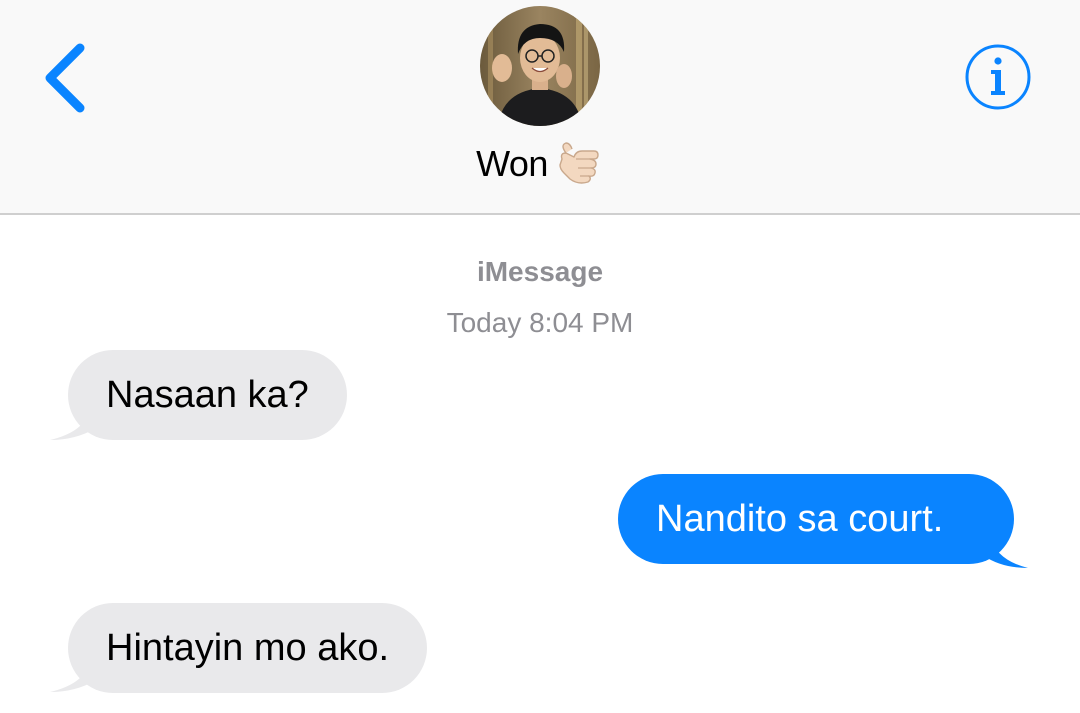 Image resolution: width=1080 pixels, height=713 pixels. I want to click on message-text: Hintayin mo ako., so click(248, 648).